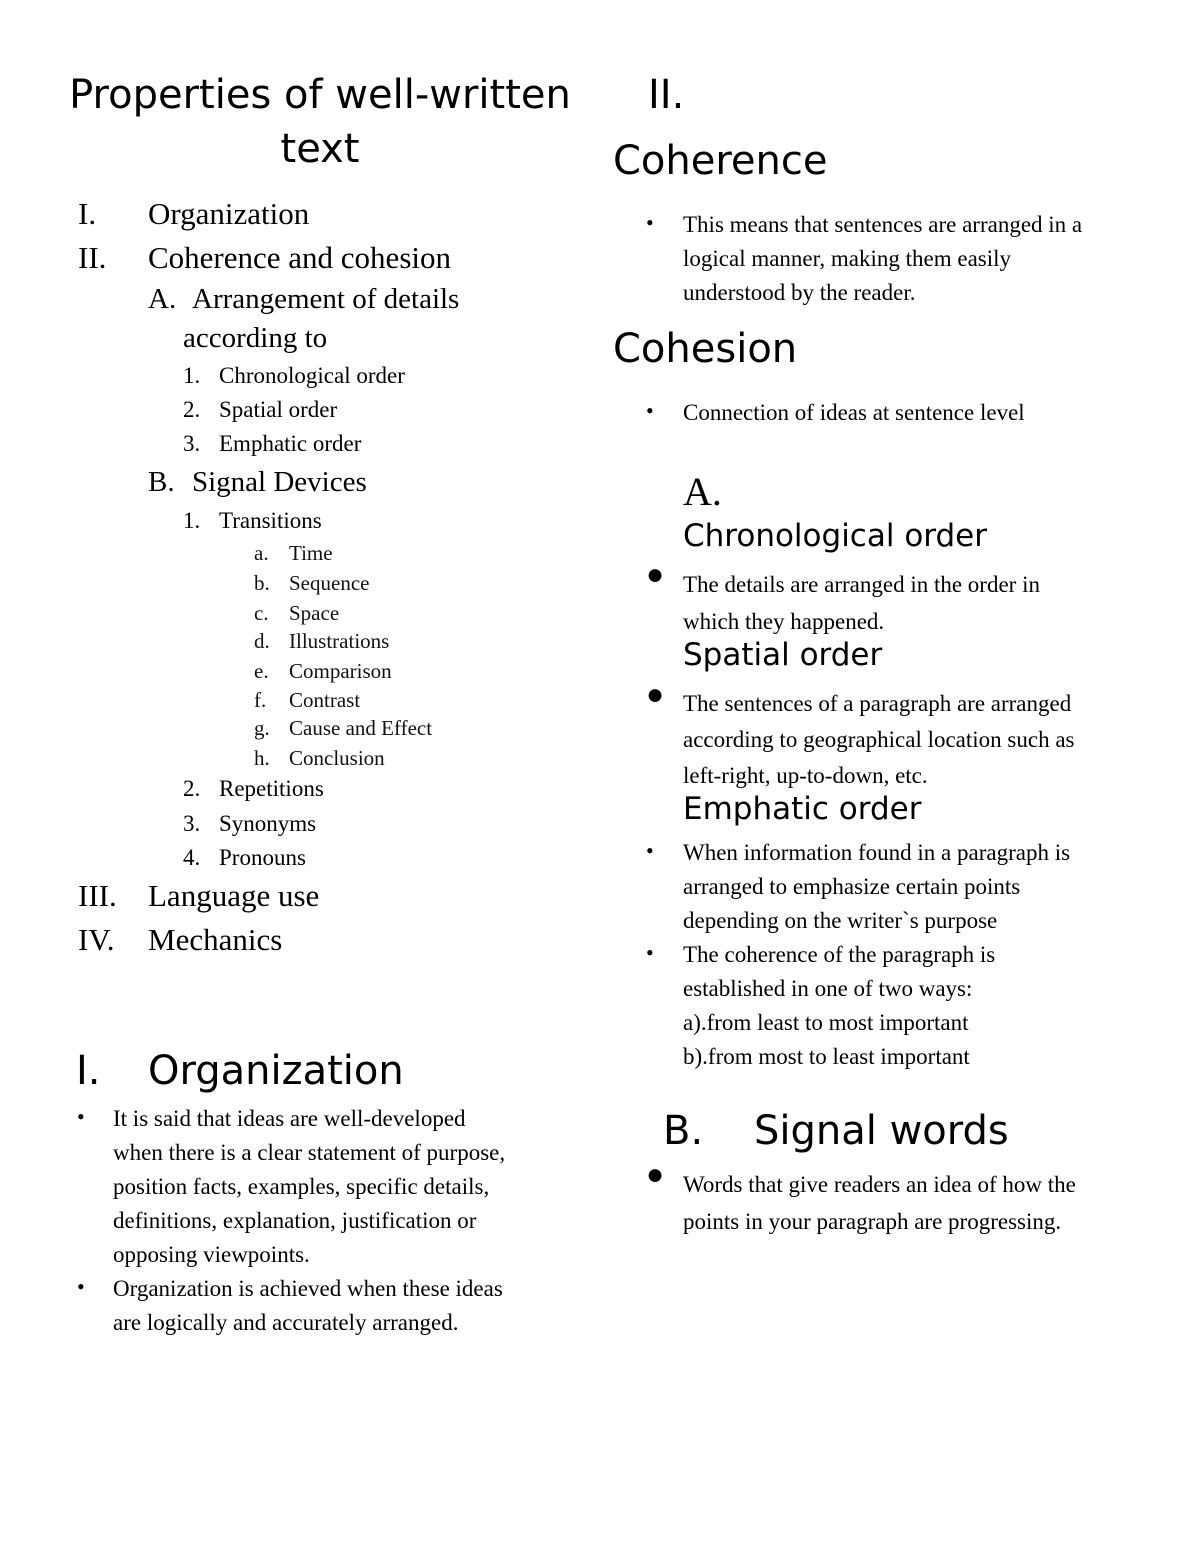 Image resolution: width=1200 pixels, height=1553 pixels. Describe the element at coordinates (192, 857) in the screenshot. I see `outline-num: 4.` at that location.